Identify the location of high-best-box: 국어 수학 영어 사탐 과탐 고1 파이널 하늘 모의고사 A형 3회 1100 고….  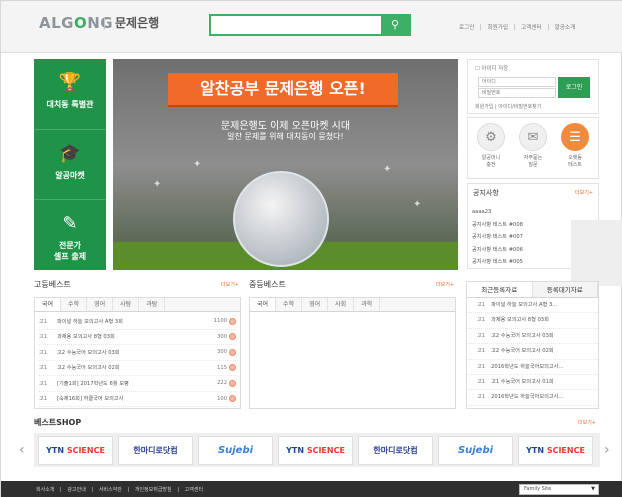
(137, 353).